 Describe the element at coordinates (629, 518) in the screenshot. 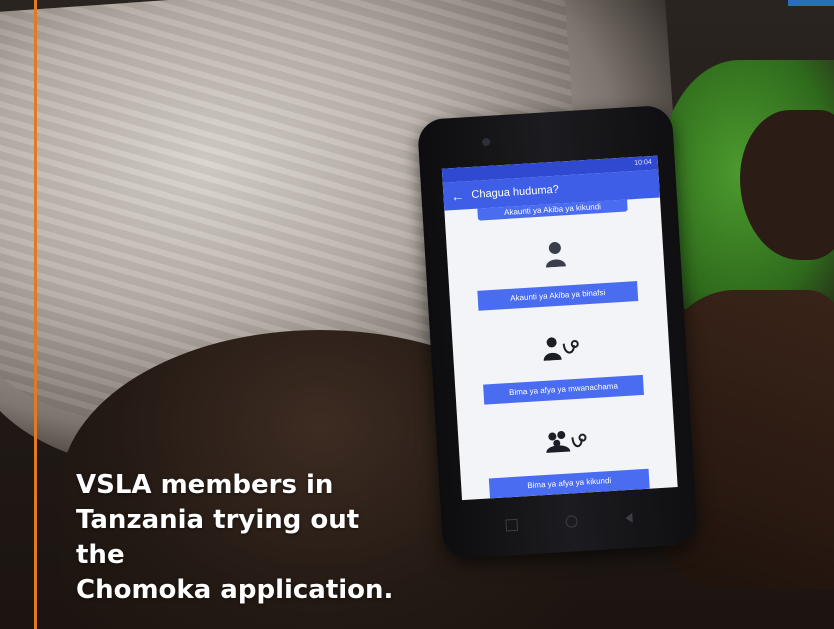

I see `back-triangle-icon` at that location.